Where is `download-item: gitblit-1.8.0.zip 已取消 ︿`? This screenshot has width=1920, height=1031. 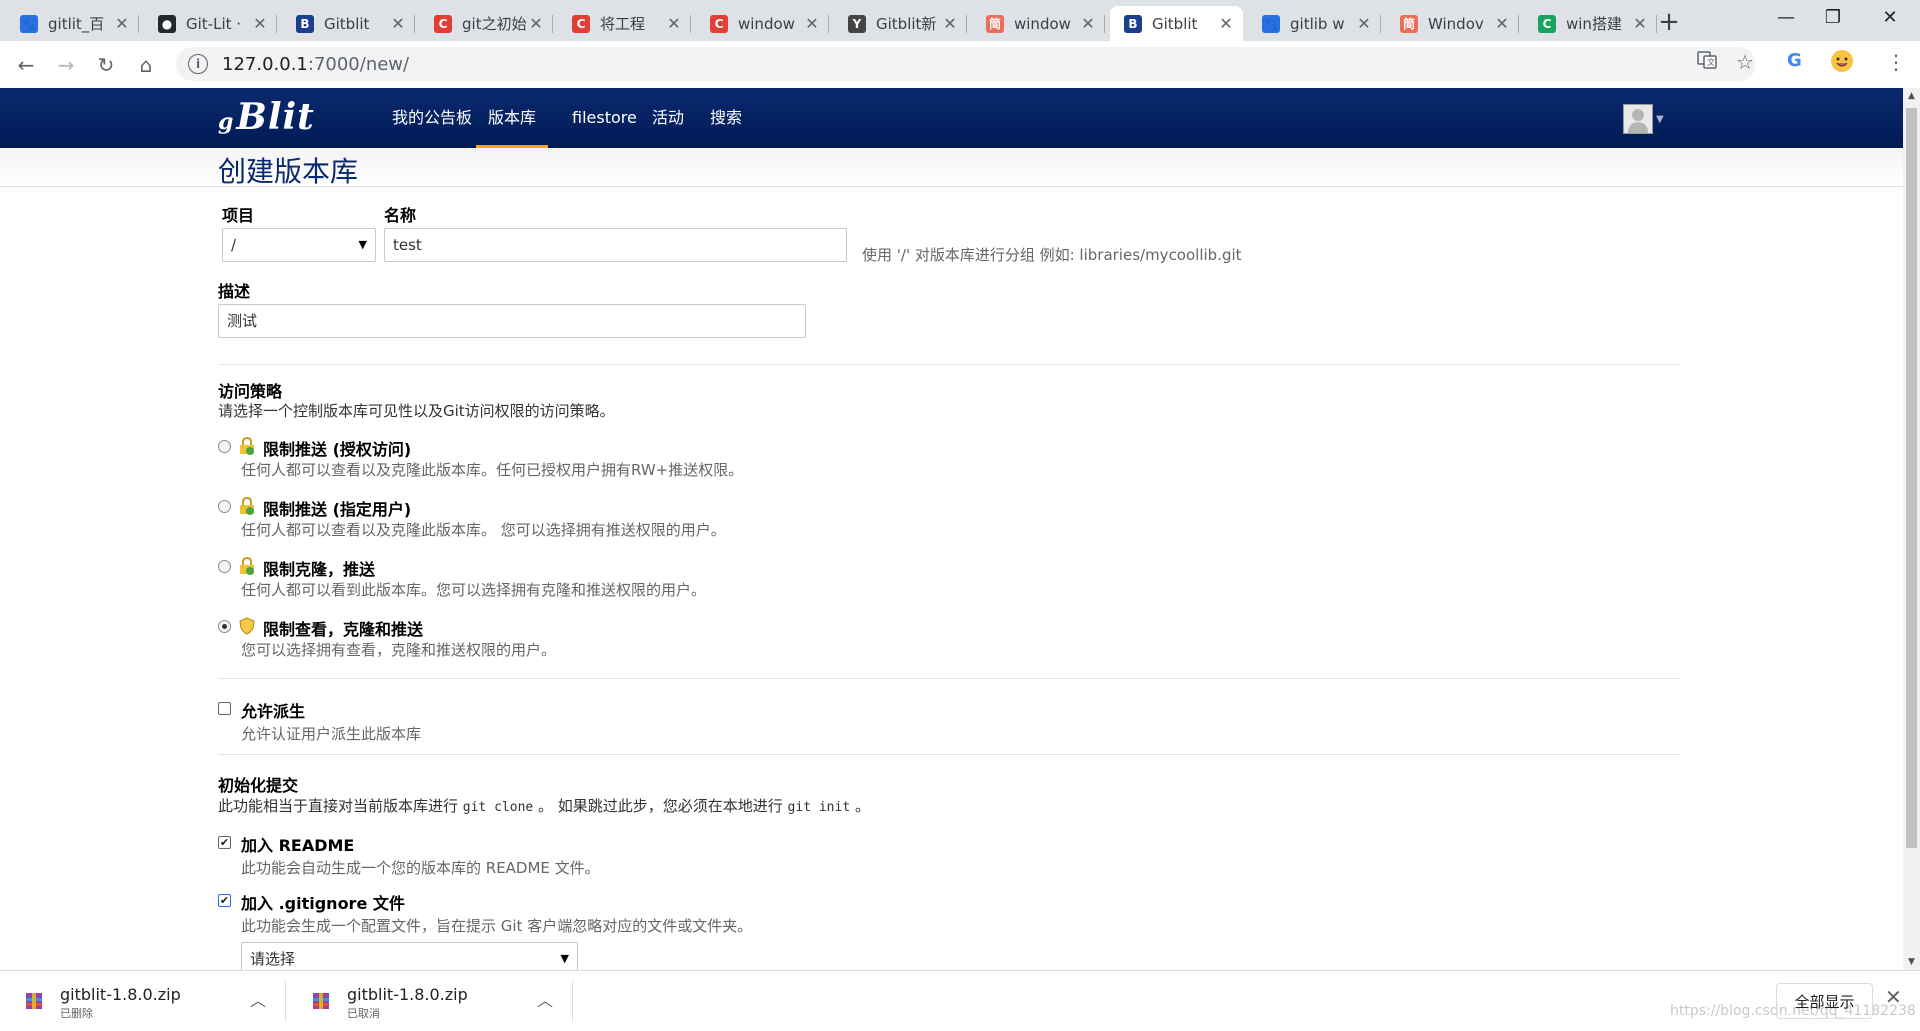
download-item: gitblit-1.8.0.zip 已取消 ︿ is located at coordinates (429, 1001).